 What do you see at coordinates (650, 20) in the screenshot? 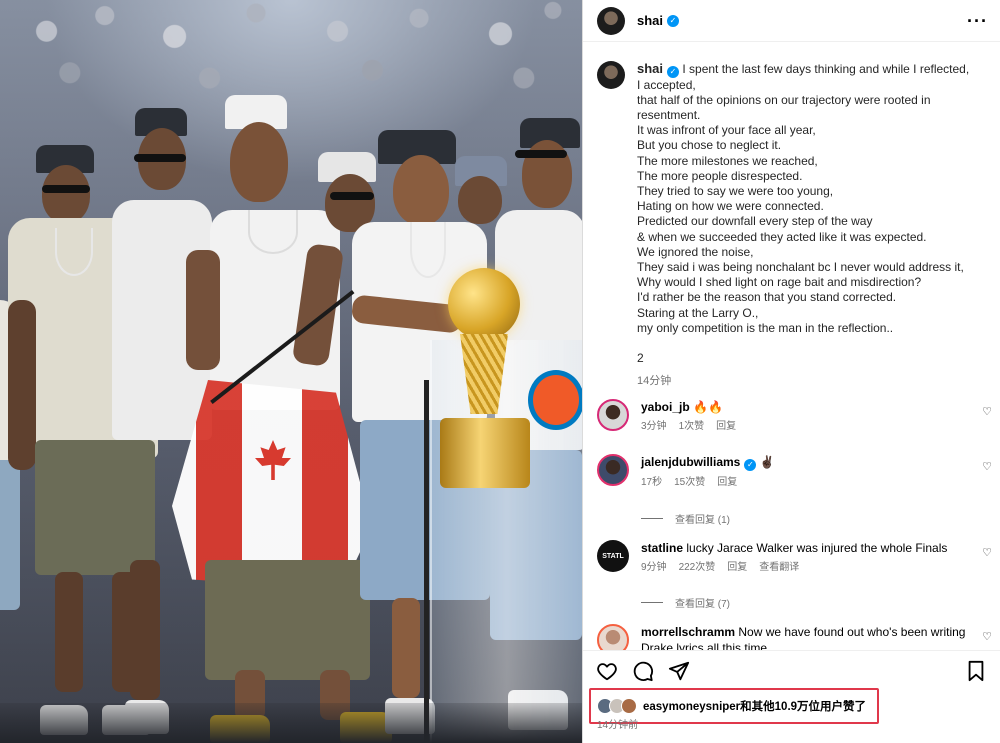
I see `author-username: shai` at bounding box center [650, 20].